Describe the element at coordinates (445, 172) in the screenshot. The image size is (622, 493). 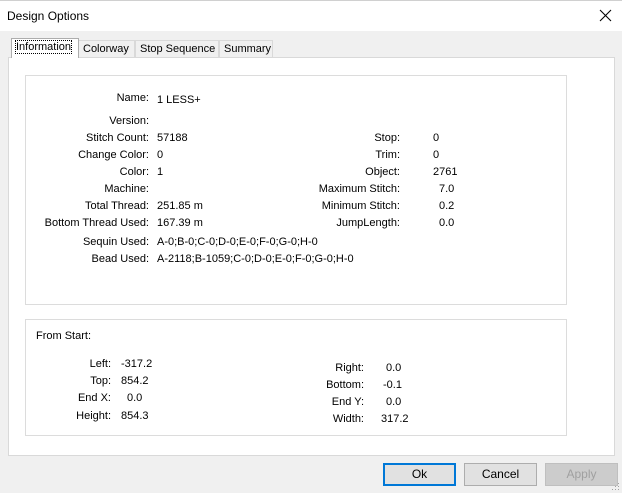
I see `object-value: 2761` at that location.